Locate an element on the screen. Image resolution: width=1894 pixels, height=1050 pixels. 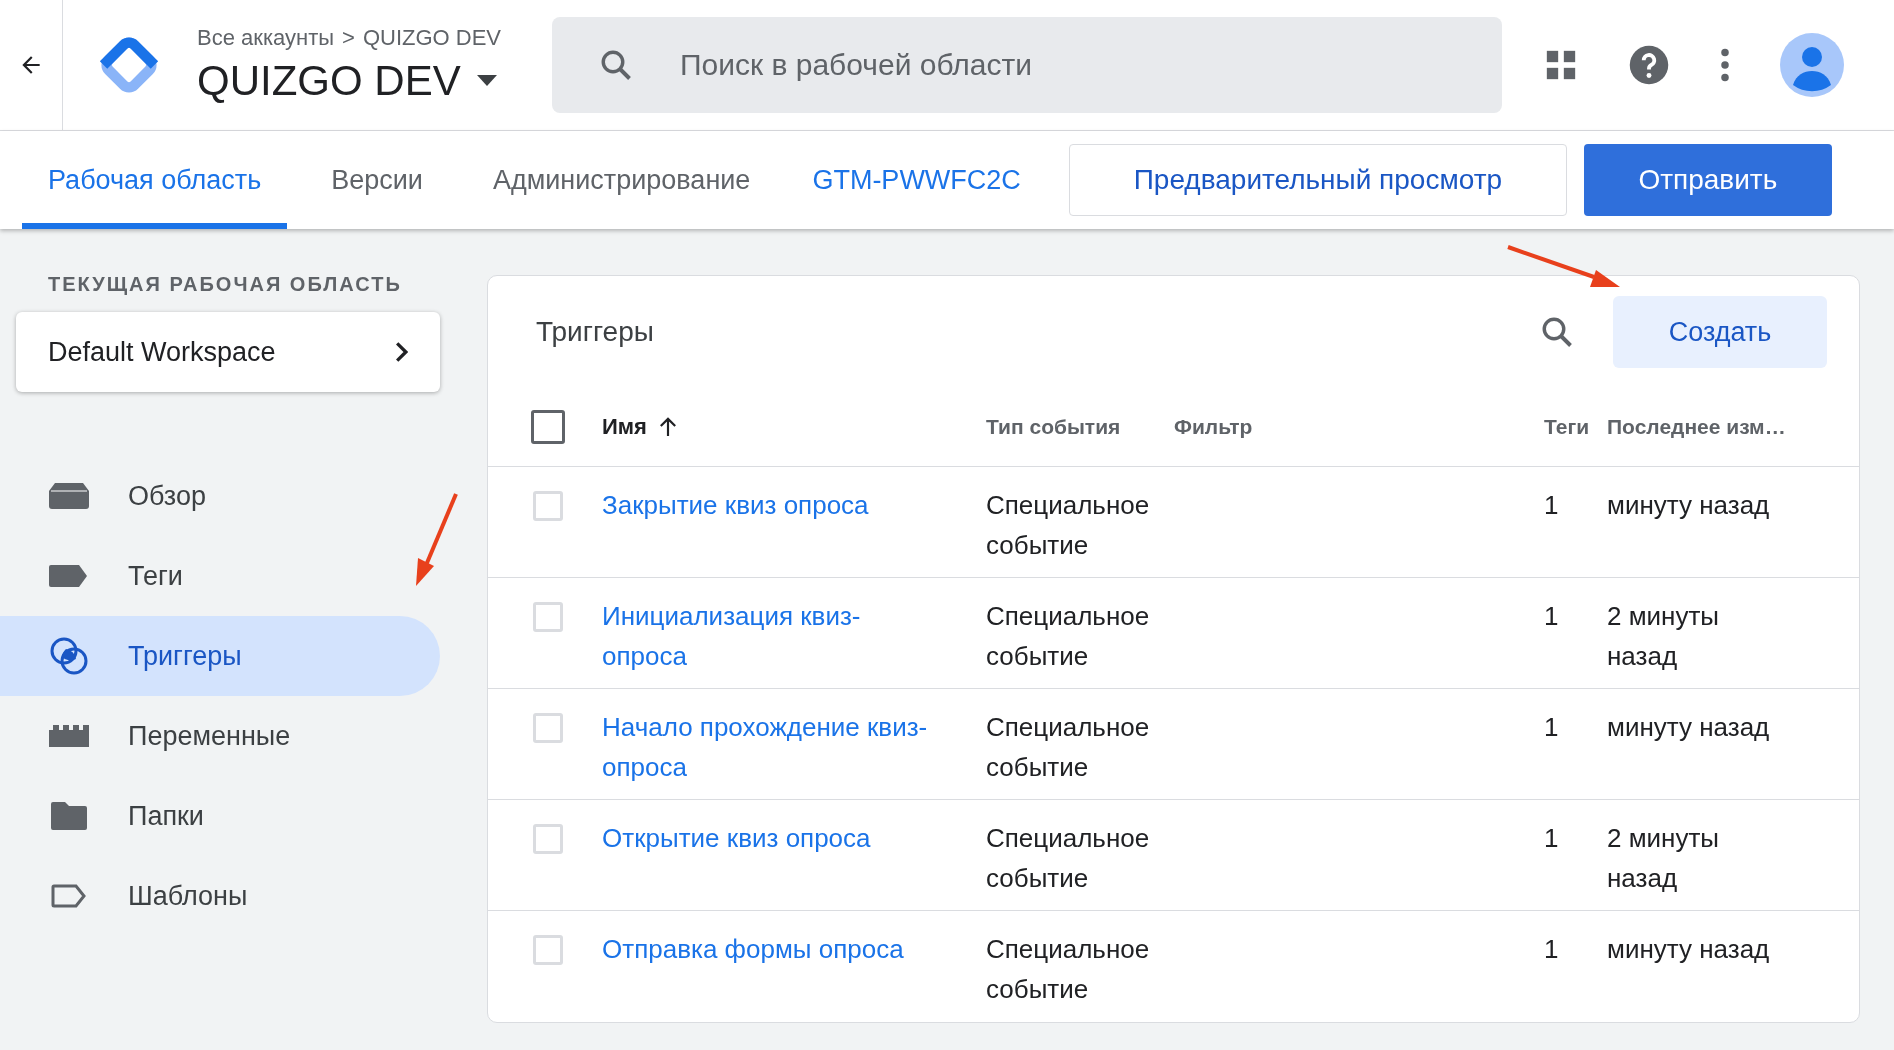
nav-tab: Версии is located at coordinates (377, 180).